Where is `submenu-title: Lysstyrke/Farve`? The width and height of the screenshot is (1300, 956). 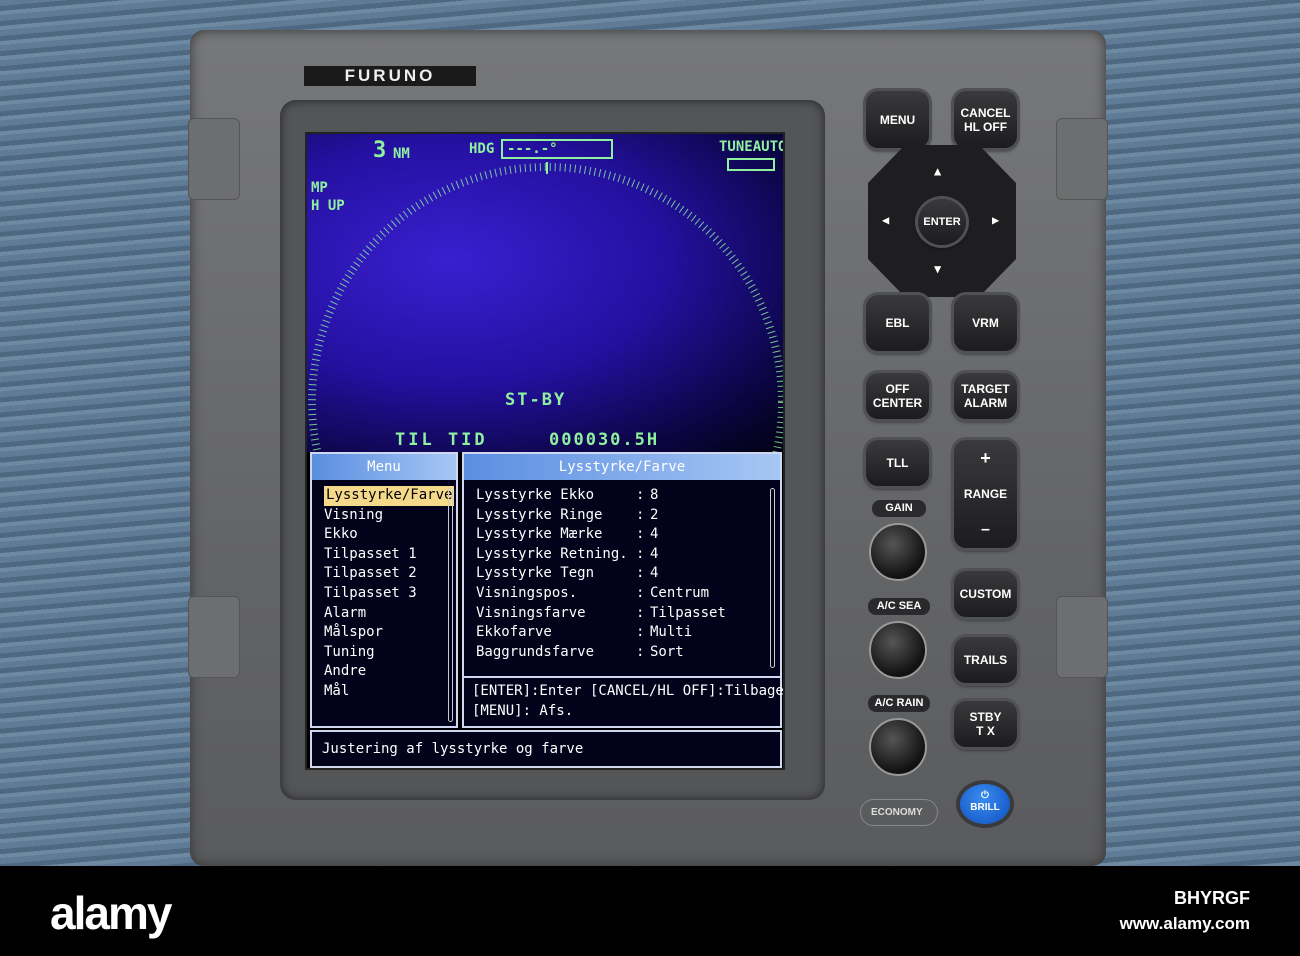 submenu-title: Lysstyrke/Farve is located at coordinates (622, 467).